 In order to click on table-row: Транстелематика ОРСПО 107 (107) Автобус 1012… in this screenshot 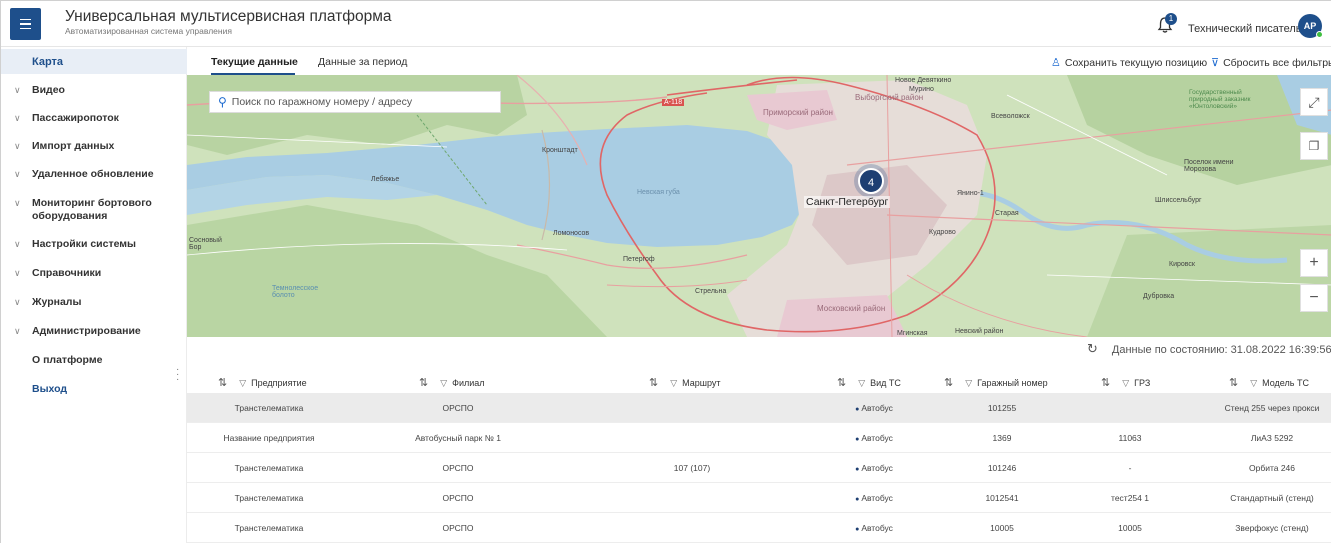, I will do `click(759, 468)`.